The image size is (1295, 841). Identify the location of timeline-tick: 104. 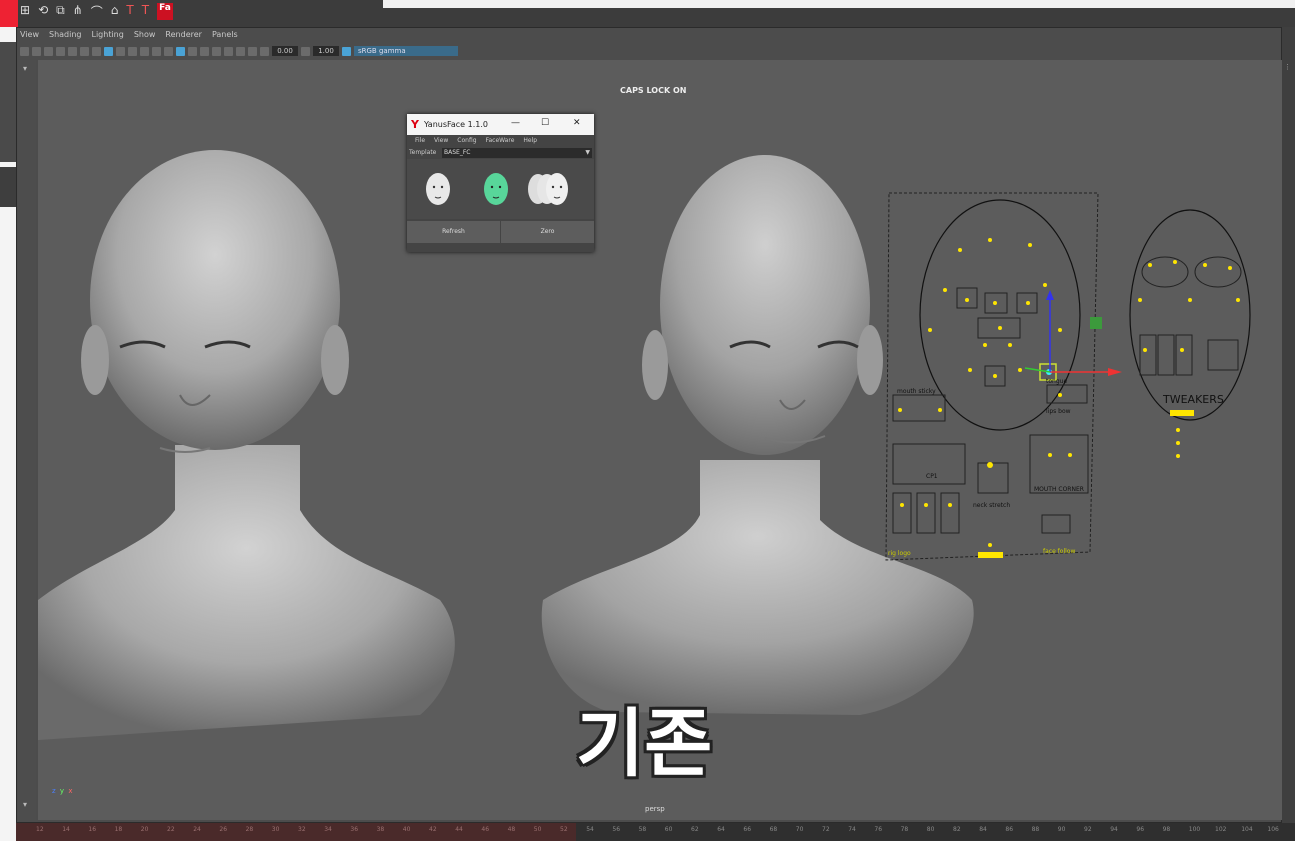
(1247, 829).